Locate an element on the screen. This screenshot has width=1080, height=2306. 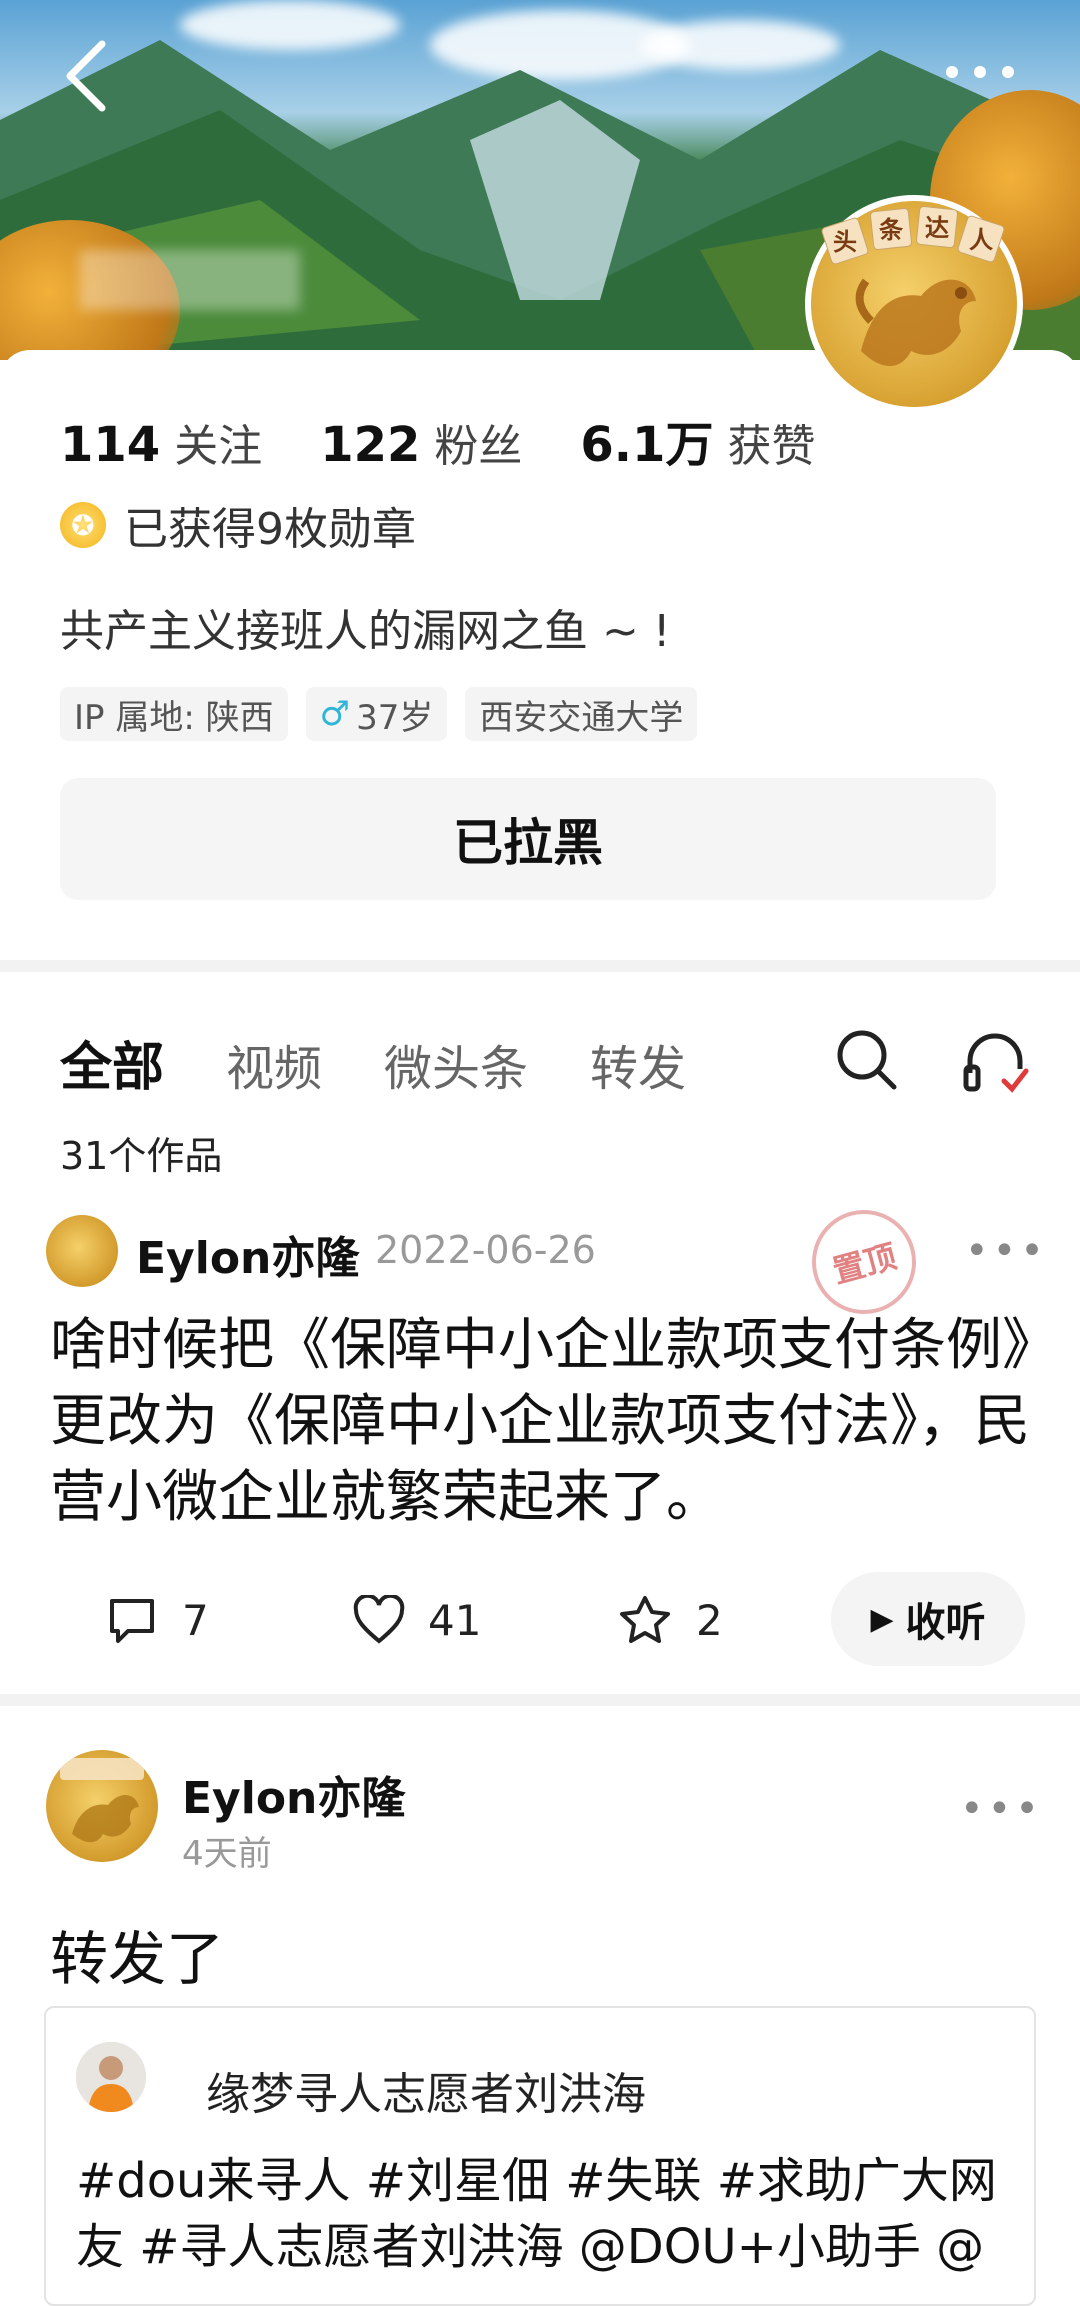
listen-label: 收听 is located at coordinates (945, 1623).